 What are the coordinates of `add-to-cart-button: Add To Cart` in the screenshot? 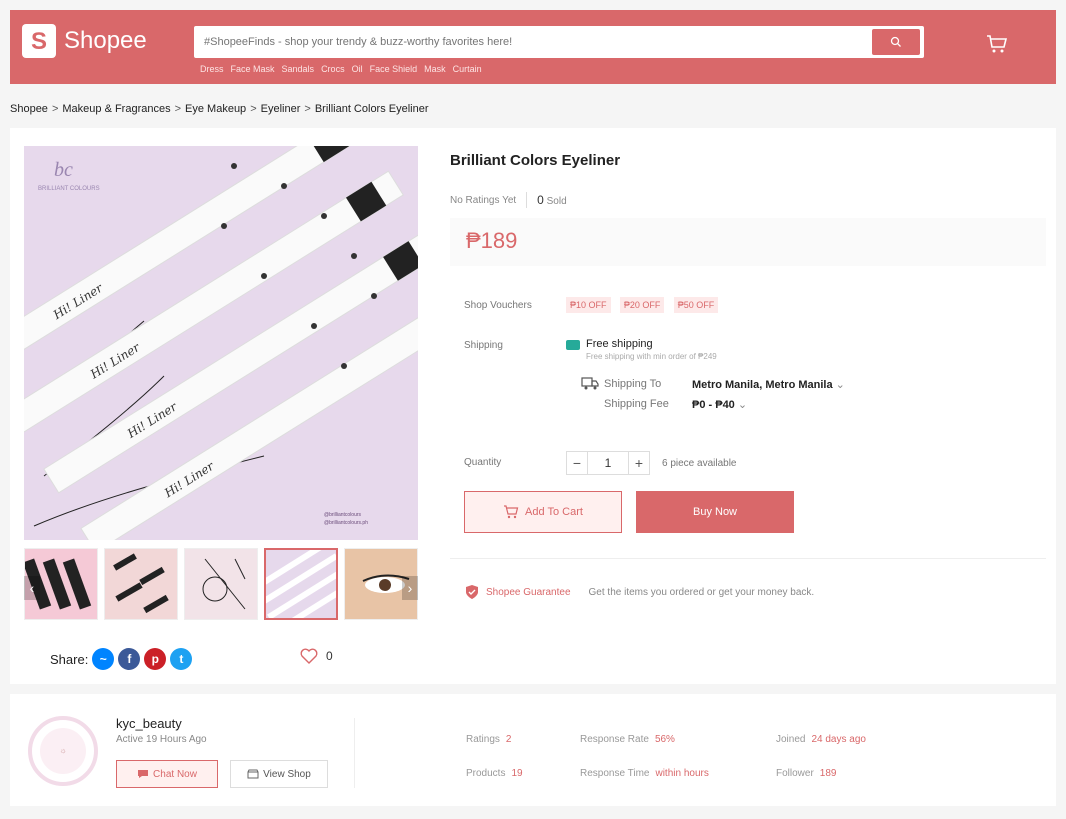 It's located at (543, 512).